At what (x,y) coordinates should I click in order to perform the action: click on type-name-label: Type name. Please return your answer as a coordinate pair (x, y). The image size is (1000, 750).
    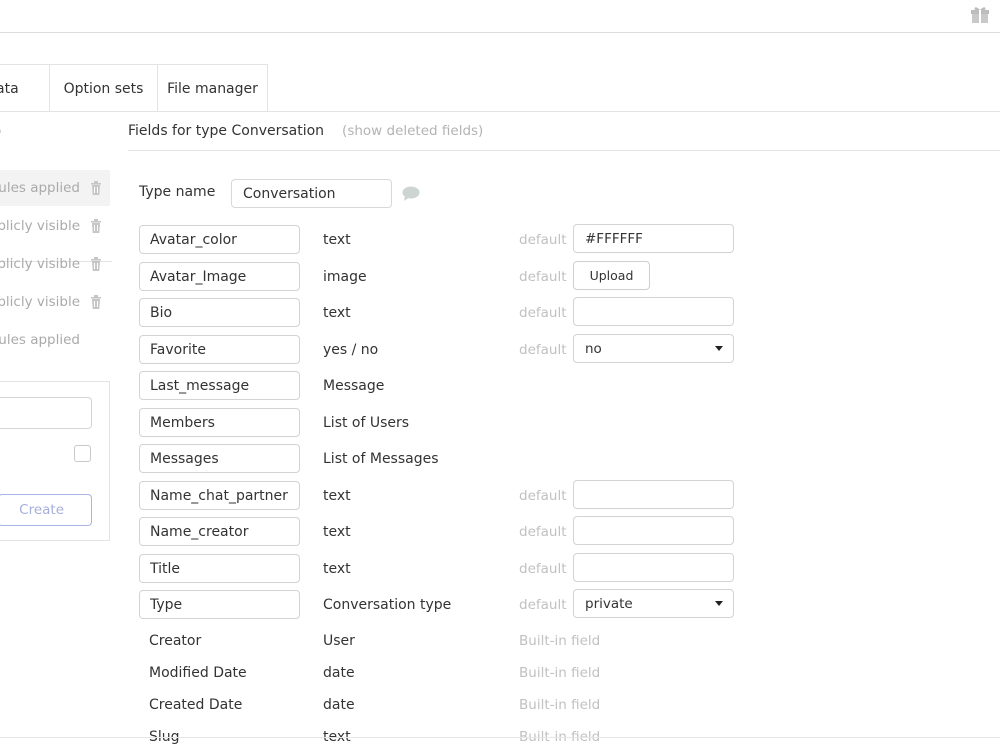
    Looking at the image, I should click on (177, 192).